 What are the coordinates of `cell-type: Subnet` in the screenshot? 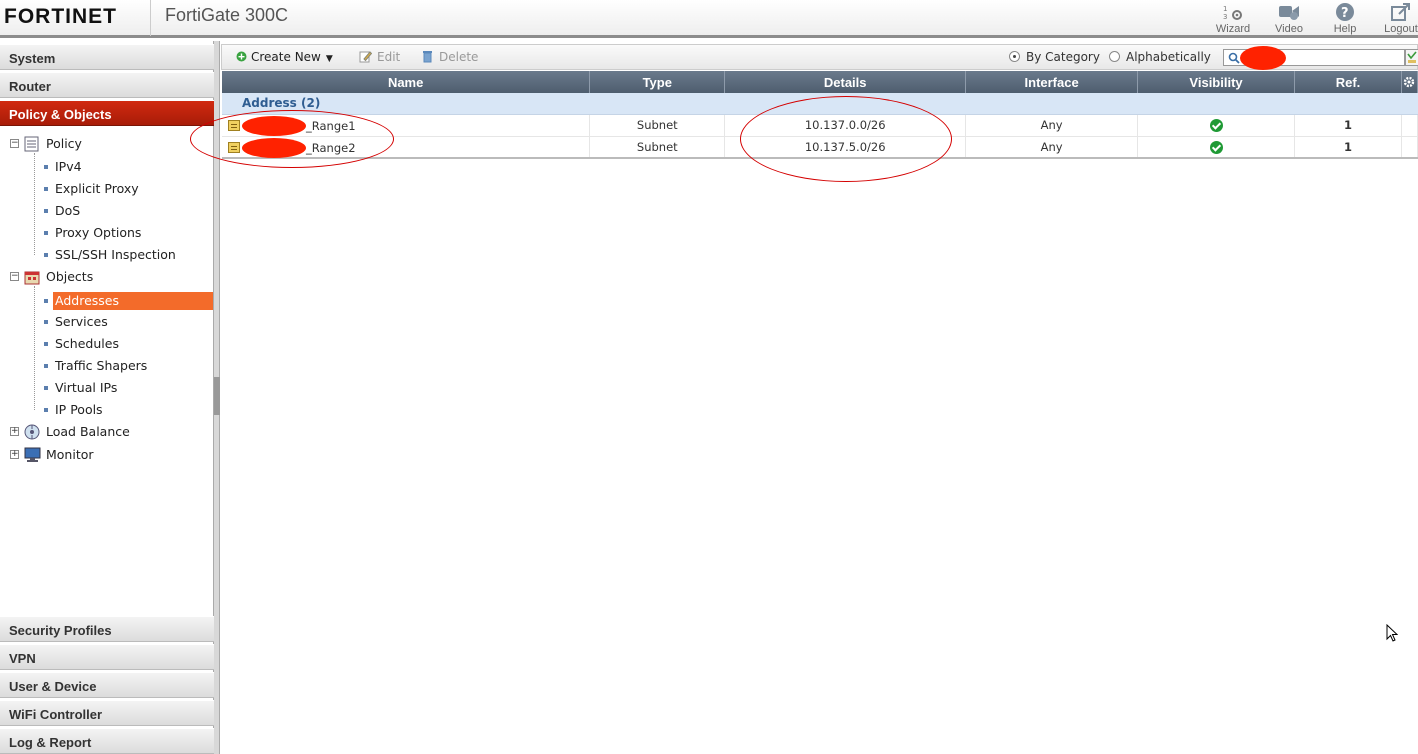 It's located at (657, 147).